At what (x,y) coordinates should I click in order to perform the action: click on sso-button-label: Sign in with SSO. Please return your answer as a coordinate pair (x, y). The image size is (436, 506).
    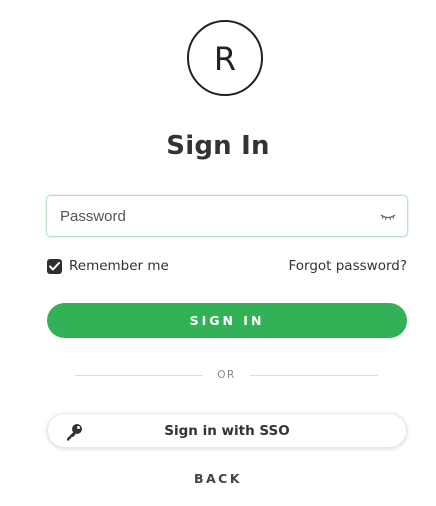
    Looking at the image, I should click on (227, 430).